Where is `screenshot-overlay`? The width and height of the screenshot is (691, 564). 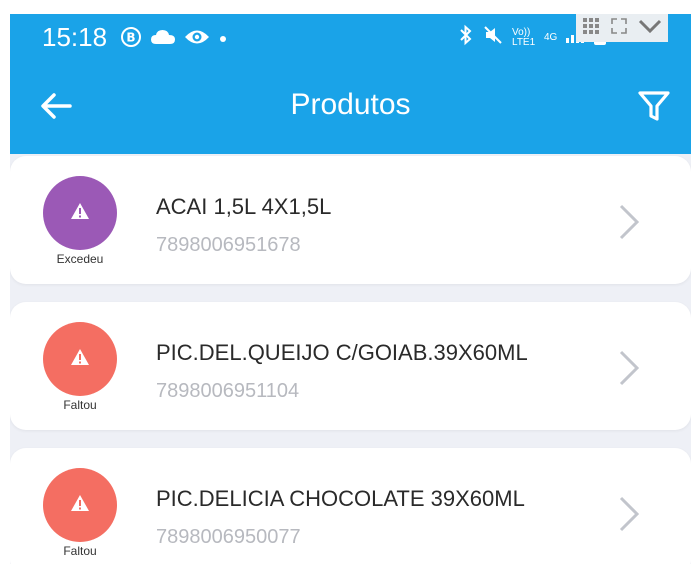
screenshot-overlay is located at coordinates (622, 28).